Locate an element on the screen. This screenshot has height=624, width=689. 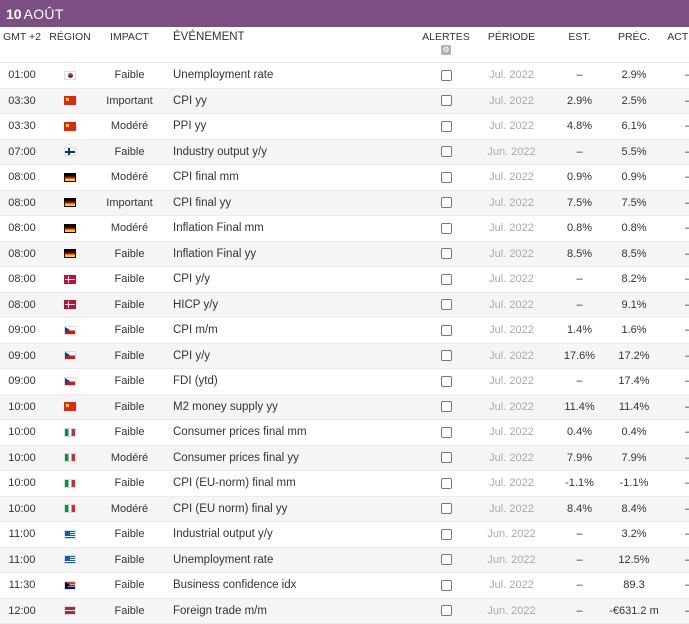
table-row: 03:30 ImportantCPI yy Jul. 20222.9%2.5%– is located at coordinates (344, 101).